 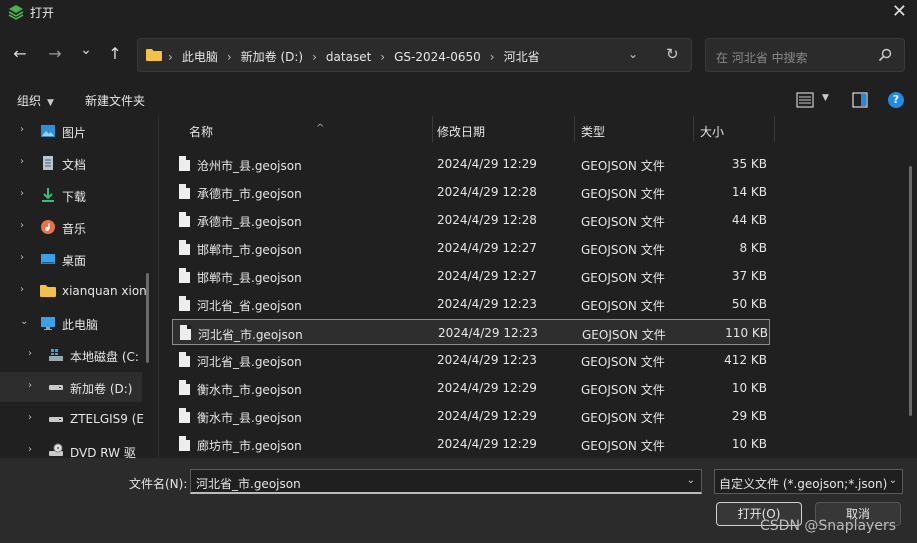 What do you see at coordinates (71, 323) in the screenshot?
I see `sidebar-item-this-pc: ⌄ 此电脑` at bounding box center [71, 323].